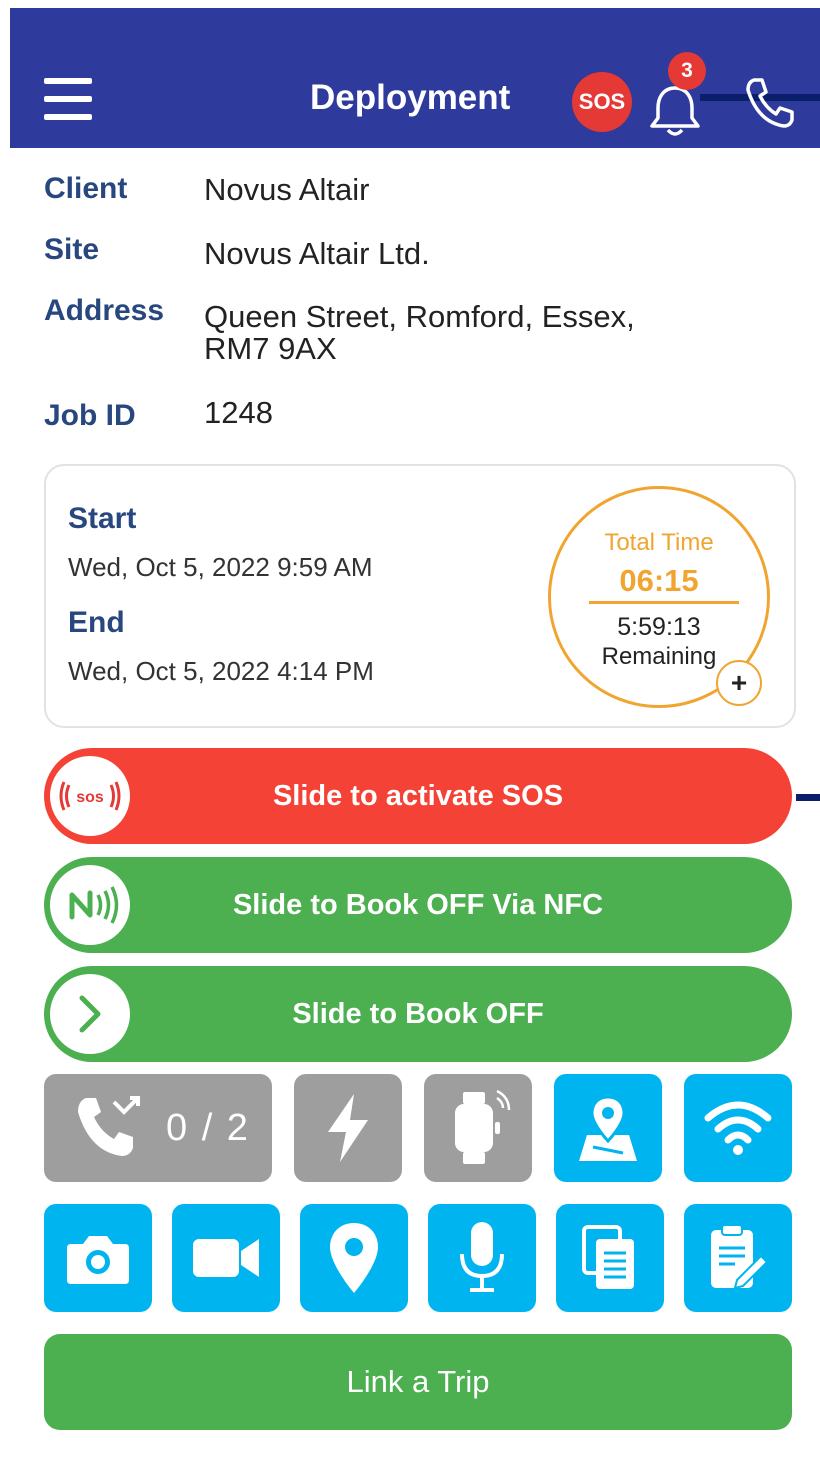 The height and width of the screenshot is (1457, 820). I want to click on documents-icon, so click(608, 1257).